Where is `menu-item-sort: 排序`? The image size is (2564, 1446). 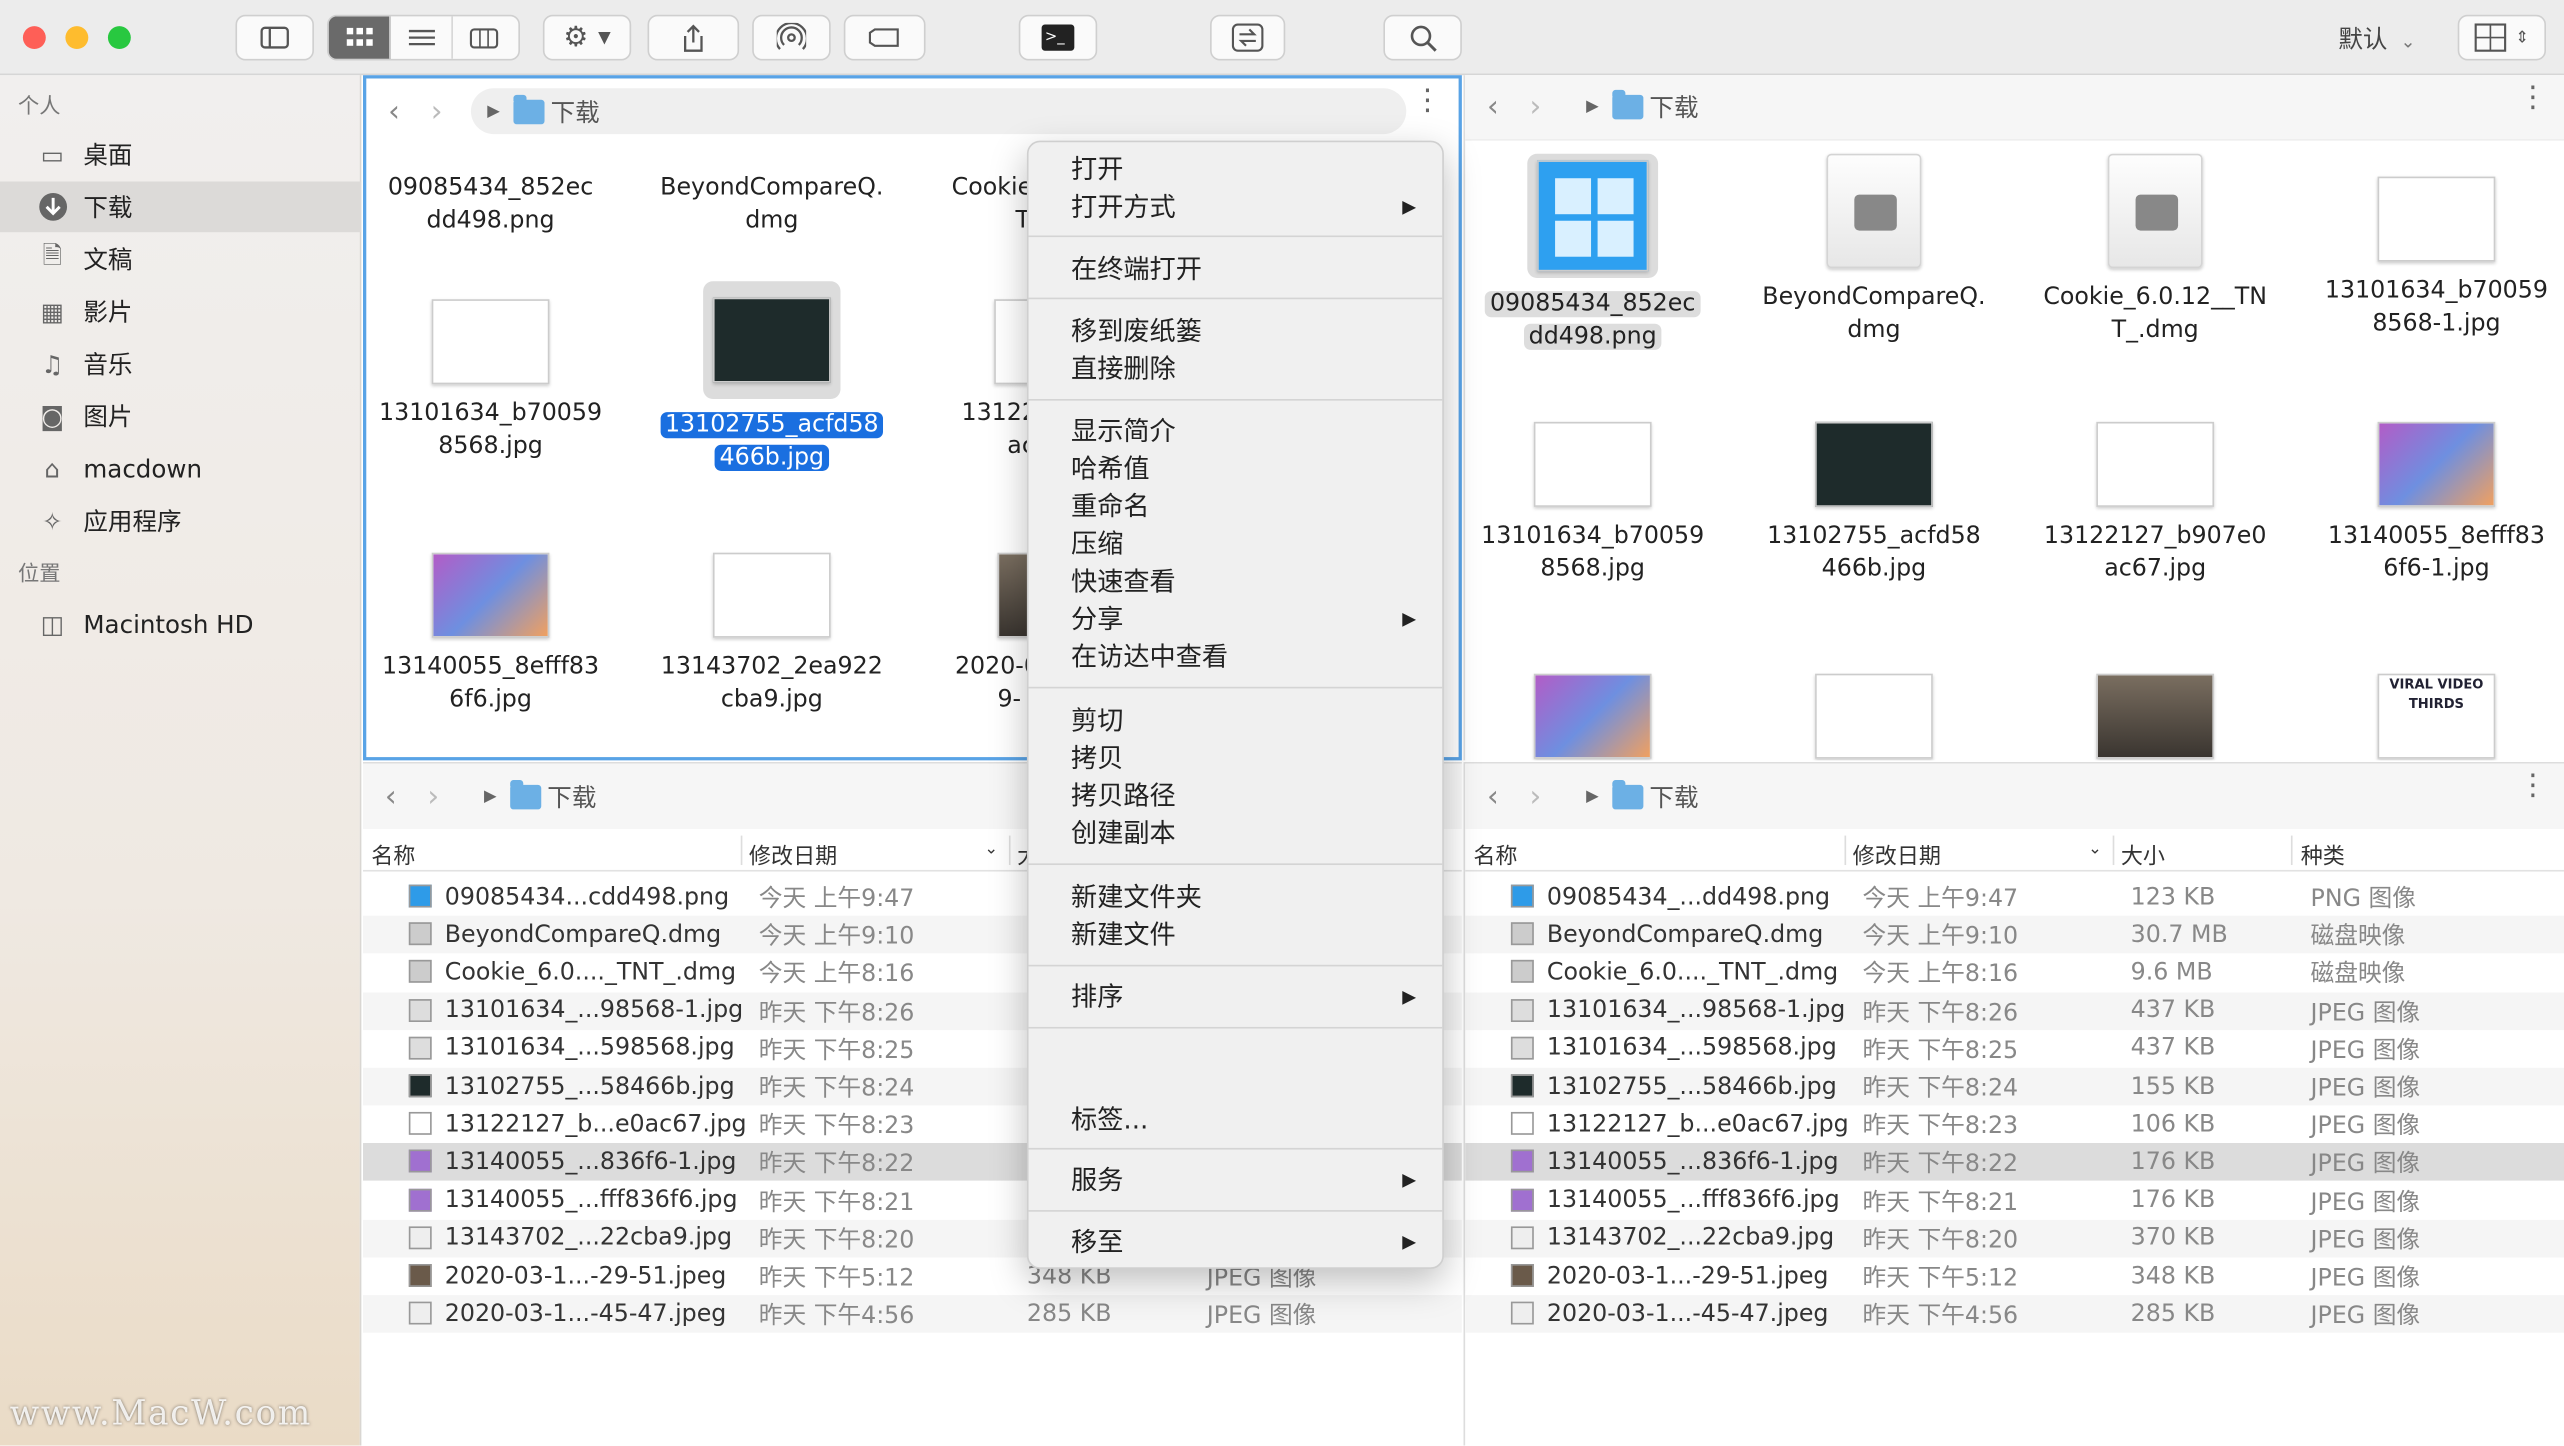 menu-item-sort: 排序 is located at coordinates (1097, 997).